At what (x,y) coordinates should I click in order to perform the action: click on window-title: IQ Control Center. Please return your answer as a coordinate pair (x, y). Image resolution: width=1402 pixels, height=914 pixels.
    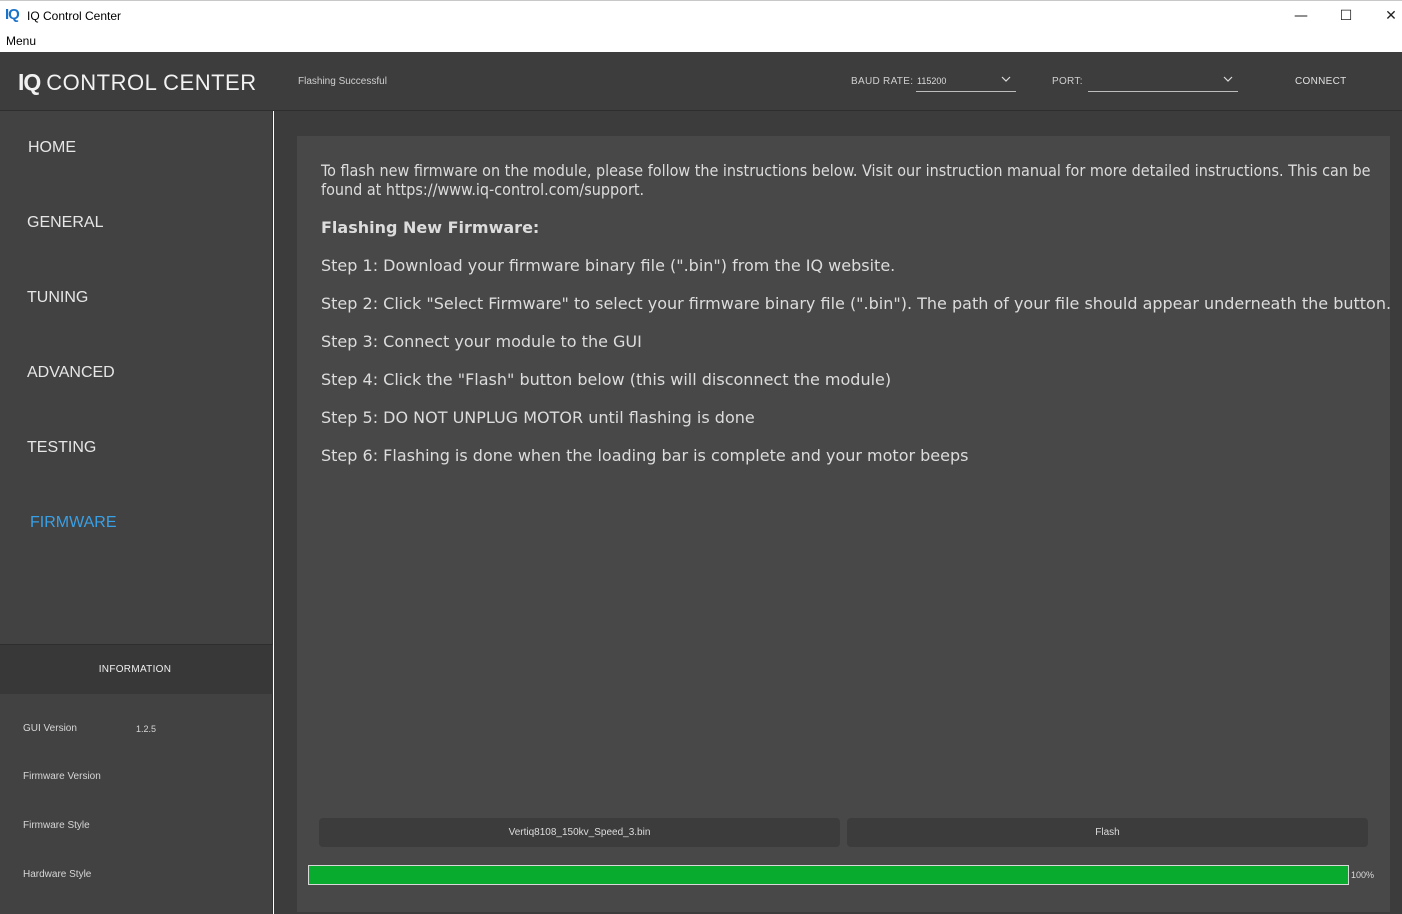
    Looking at the image, I should click on (74, 16).